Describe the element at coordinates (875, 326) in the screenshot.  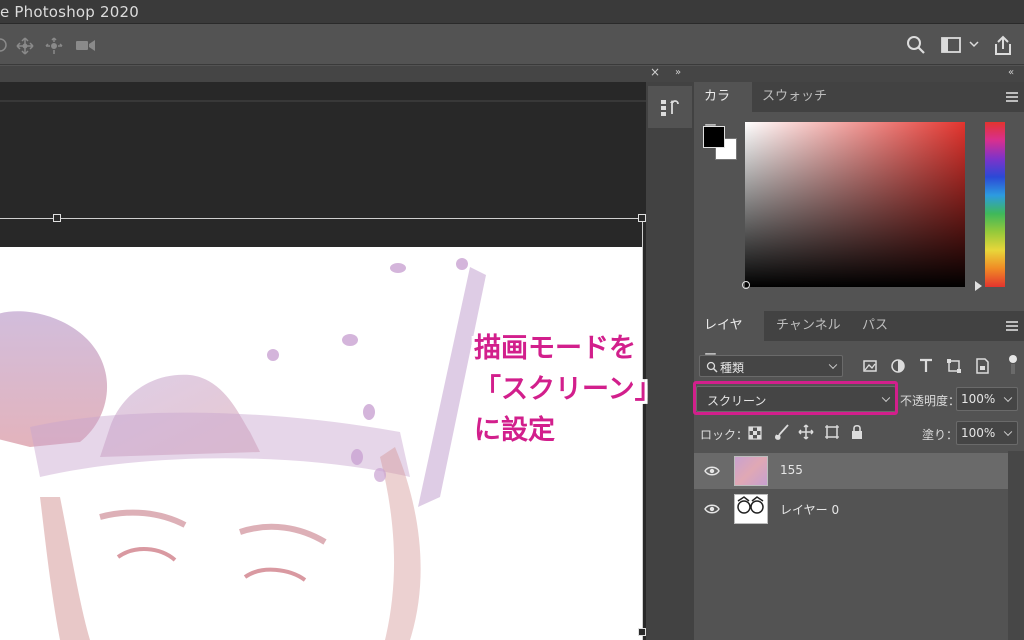
I see `tab-paths: パス` at that location.